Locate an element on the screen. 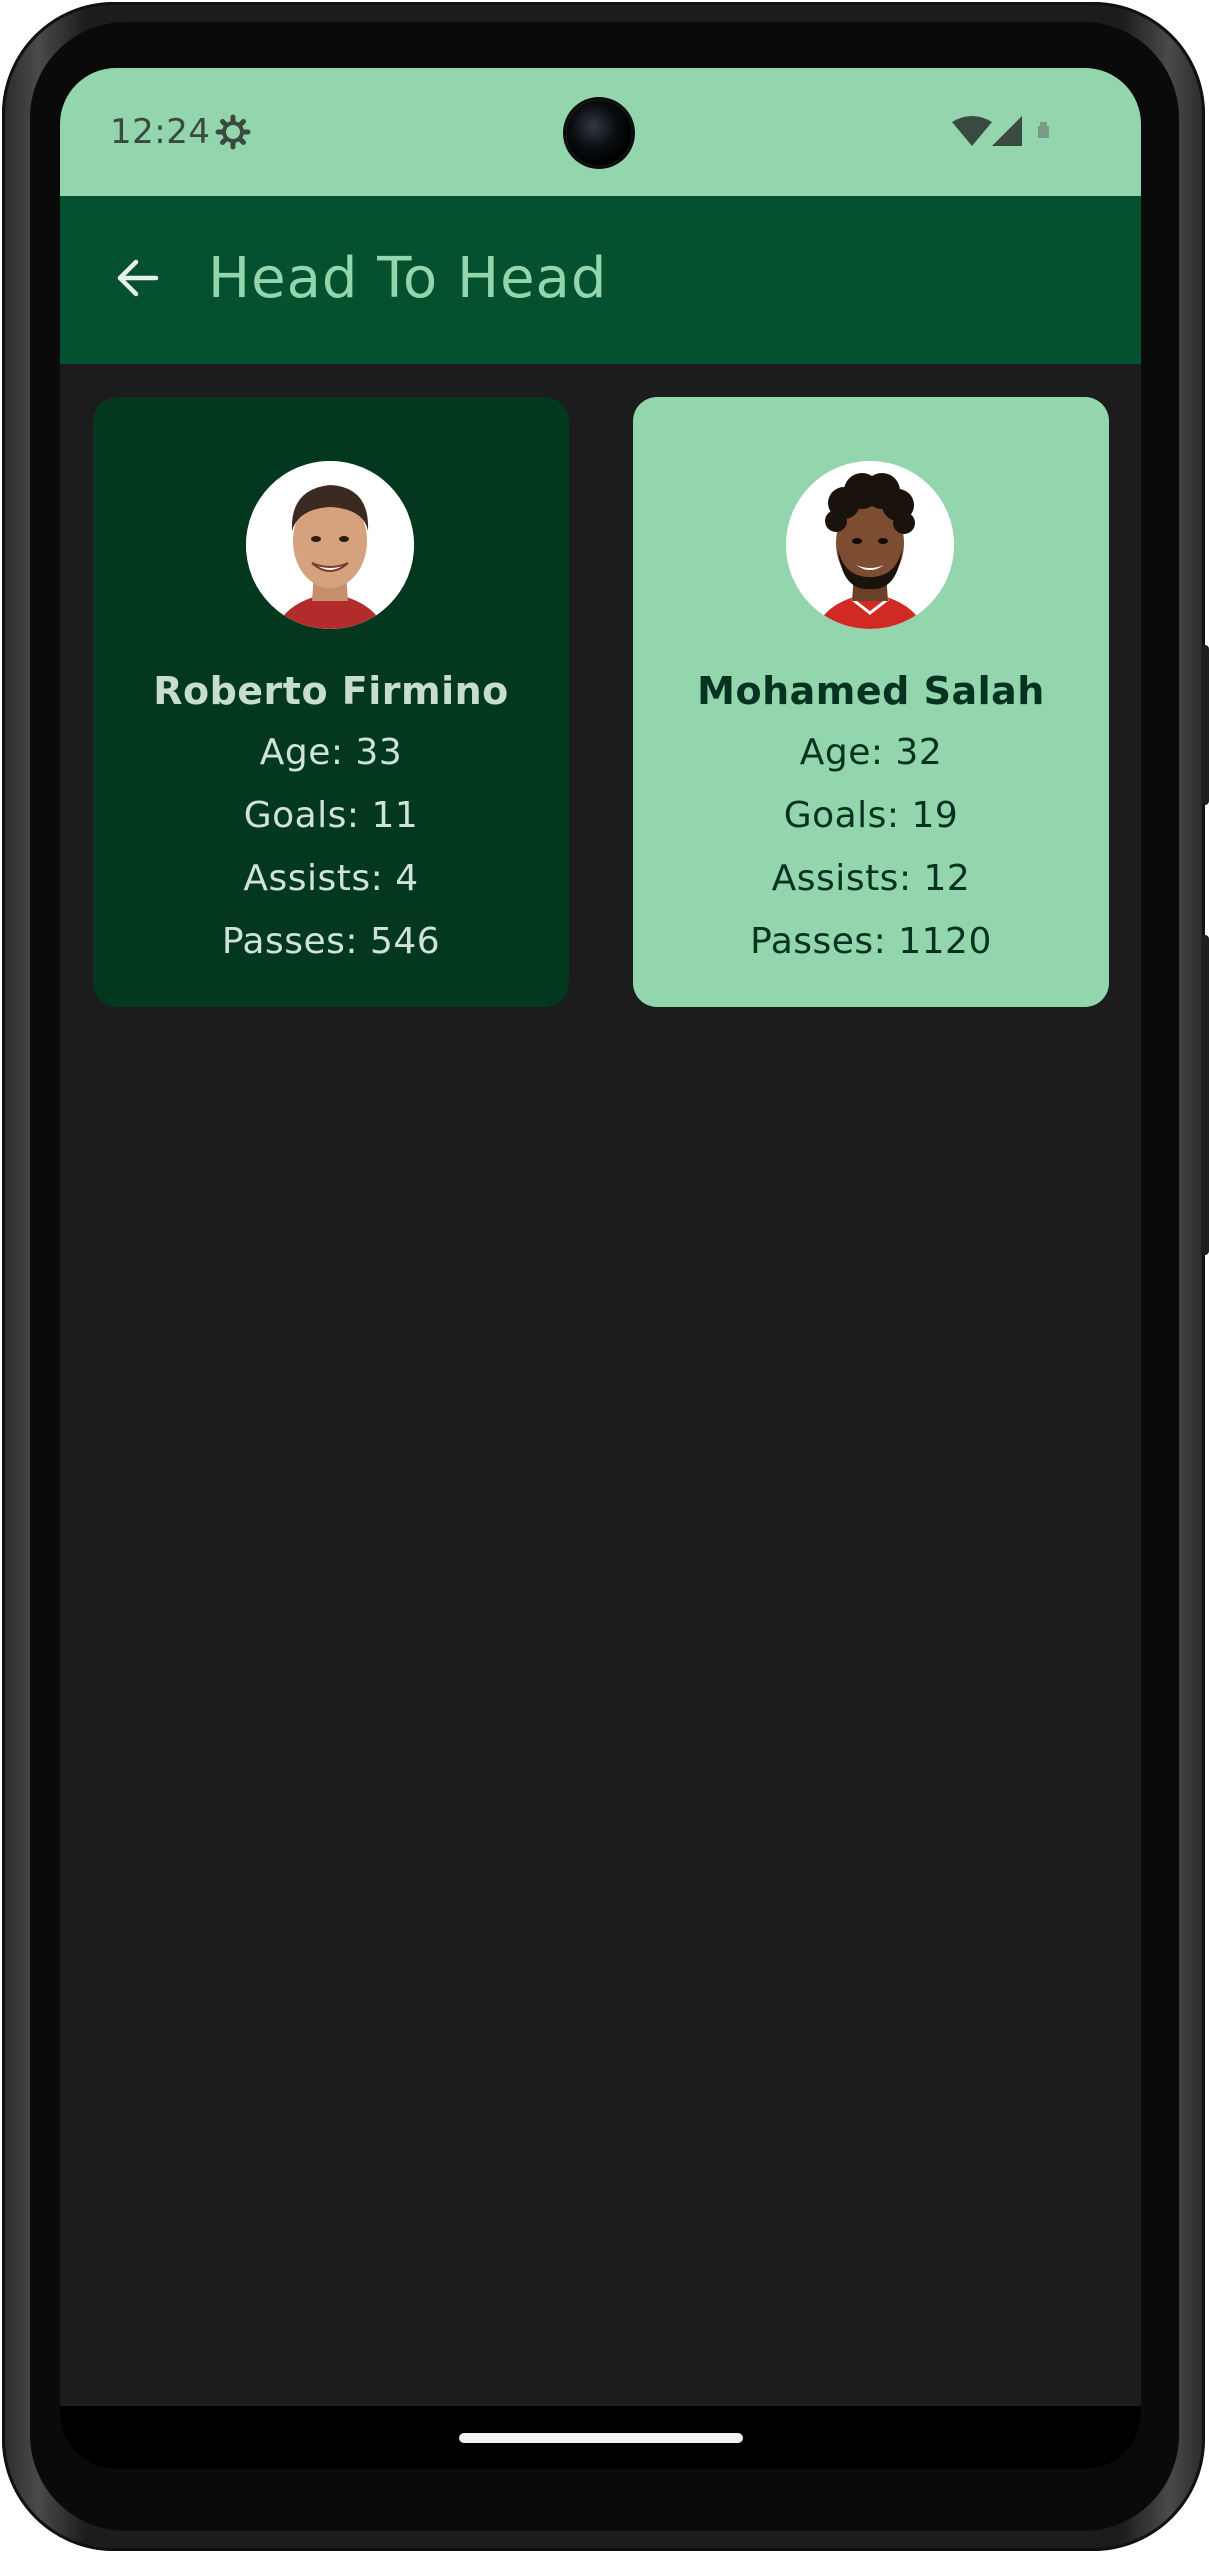 The width and height of the screenshot is (1209, 2553). front-camera is located at coordinates (599, 133).